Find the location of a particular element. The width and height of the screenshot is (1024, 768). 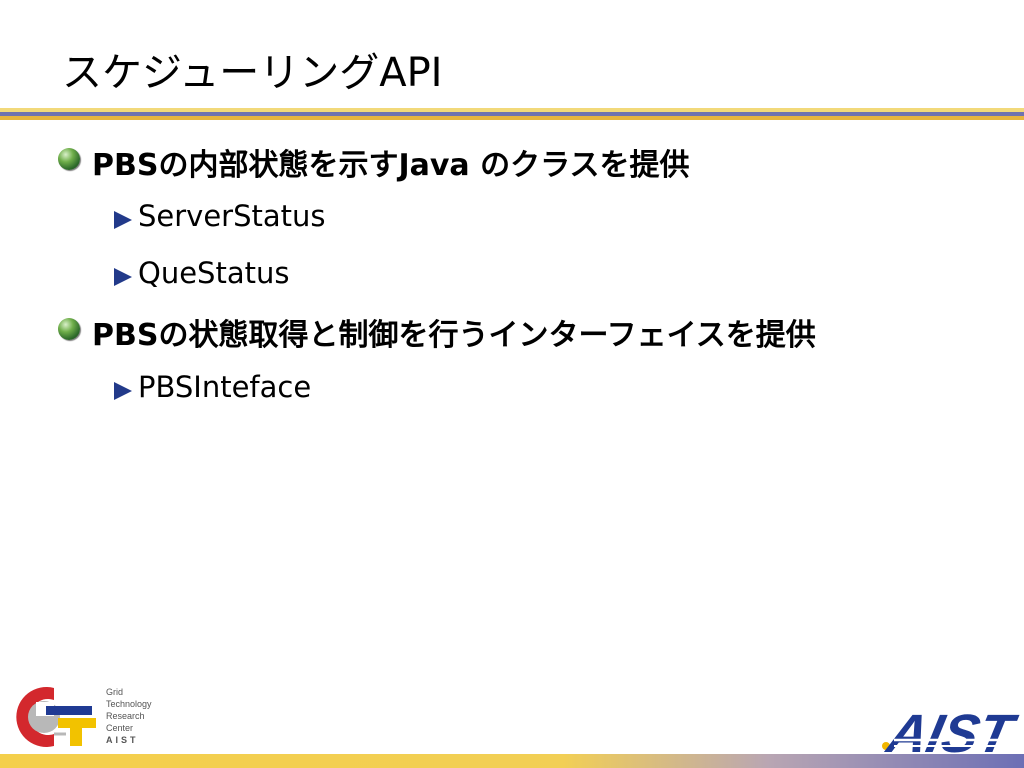

gtrc-line: Research is located at coordinates (125, 716).